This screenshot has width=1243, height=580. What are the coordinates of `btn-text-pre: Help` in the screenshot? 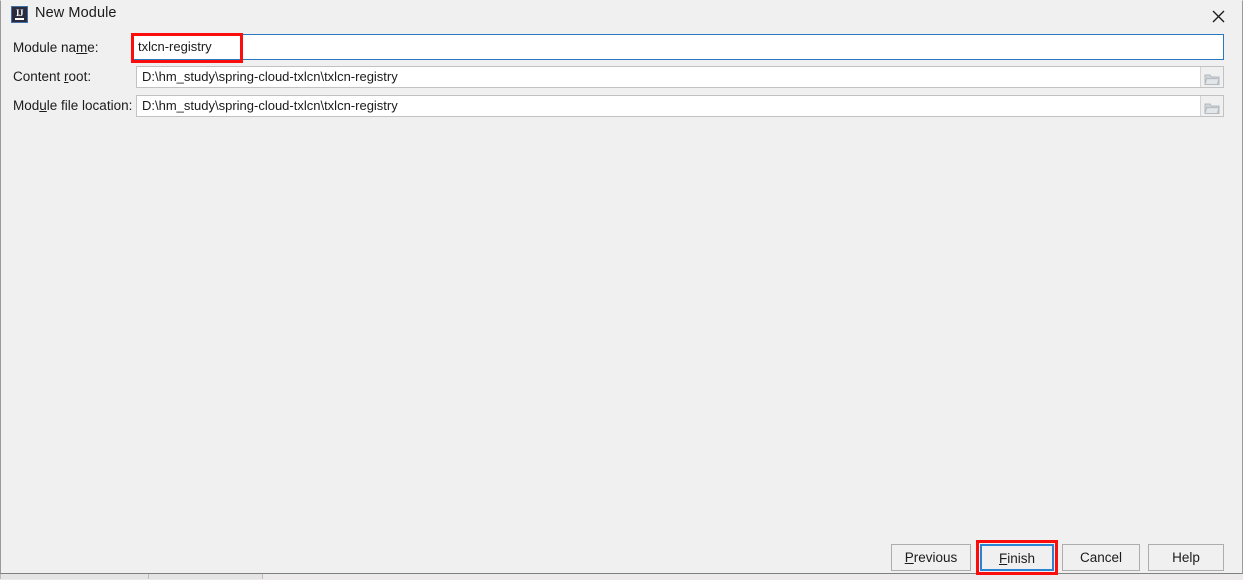 It's located at (1186, 557).